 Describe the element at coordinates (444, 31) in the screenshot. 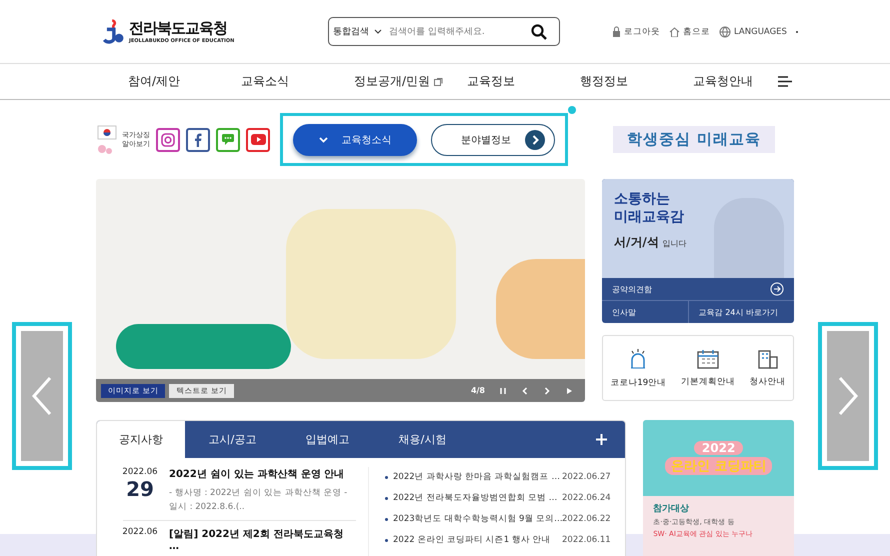

I see `search-field: 통합검색 검색어를 입력해주세요.` at that location.